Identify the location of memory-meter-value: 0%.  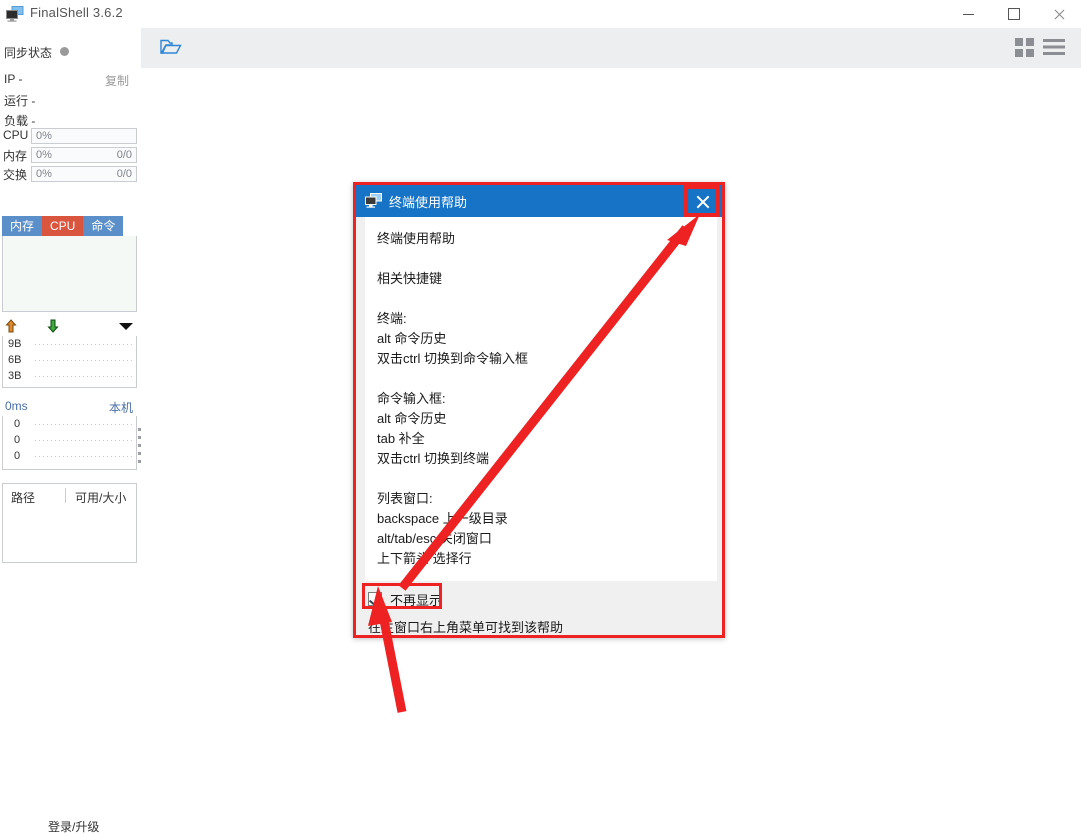
(44, 155).